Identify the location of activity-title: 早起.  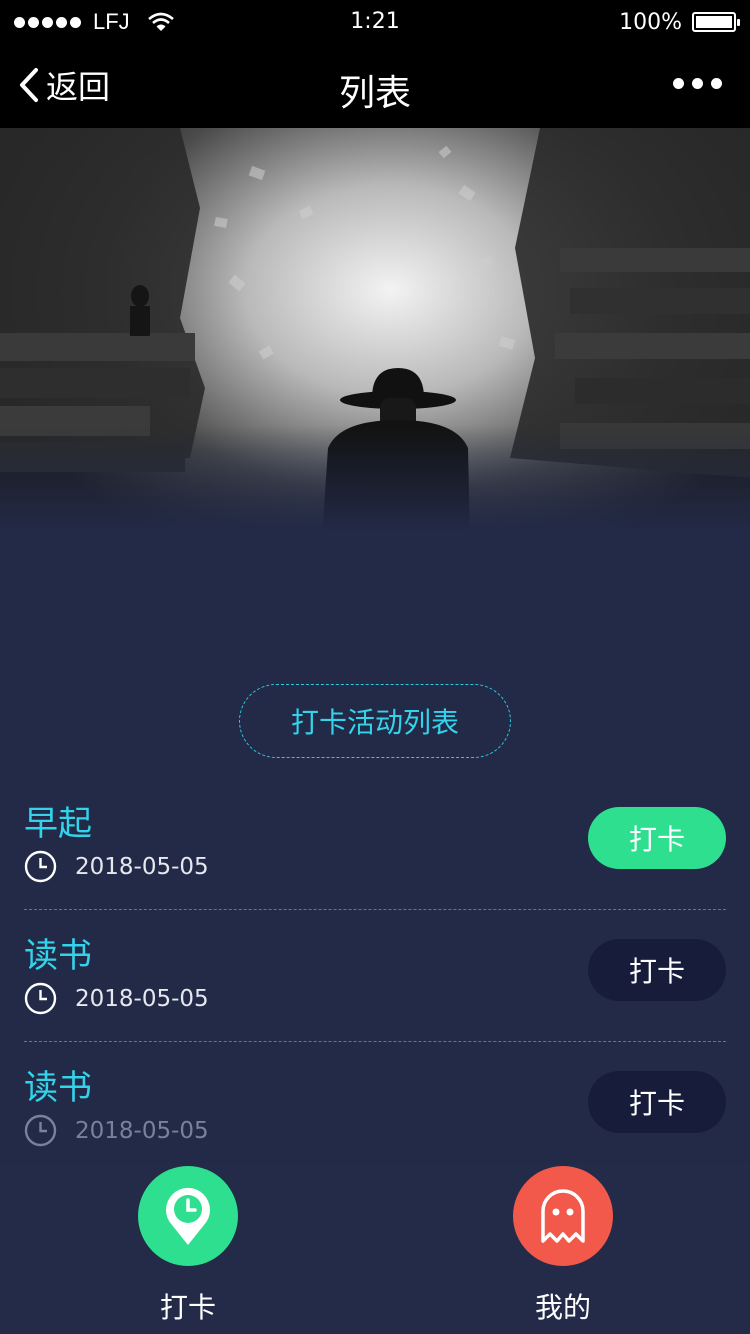
(58, 824).